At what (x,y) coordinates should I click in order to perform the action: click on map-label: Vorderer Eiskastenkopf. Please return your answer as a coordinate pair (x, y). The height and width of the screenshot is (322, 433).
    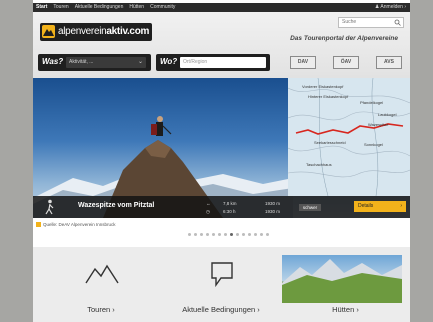
    Looking at the image, I should click on (323, 86).